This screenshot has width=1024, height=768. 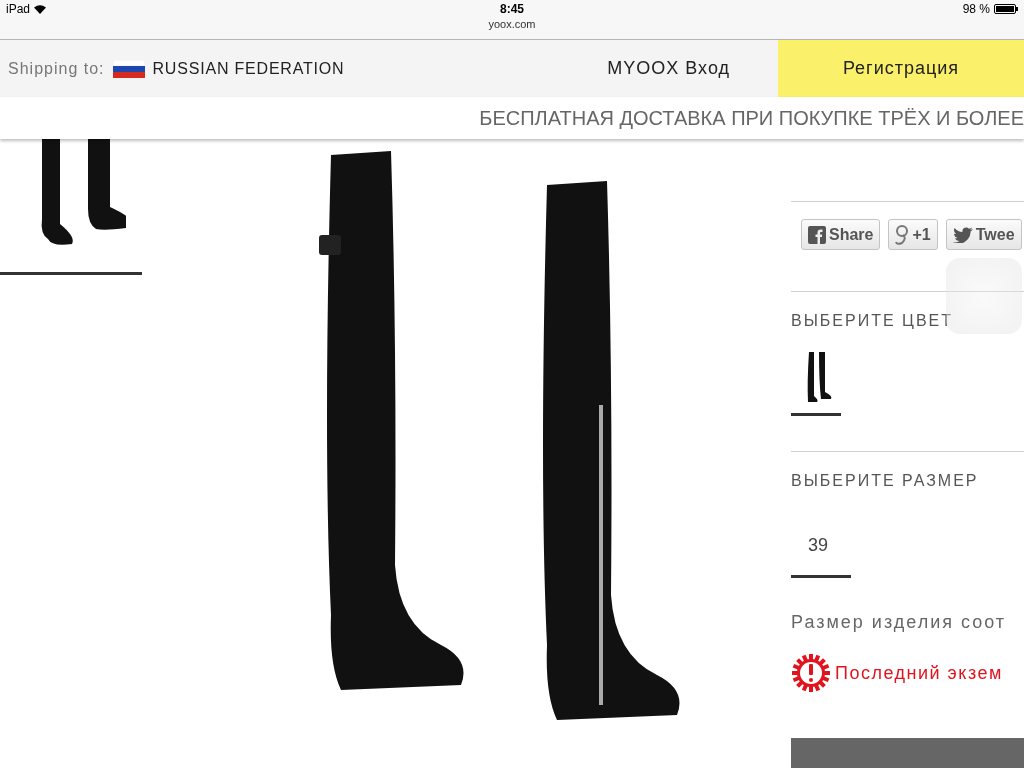 I want to click on flag-icon, so click(x=128, y=68).